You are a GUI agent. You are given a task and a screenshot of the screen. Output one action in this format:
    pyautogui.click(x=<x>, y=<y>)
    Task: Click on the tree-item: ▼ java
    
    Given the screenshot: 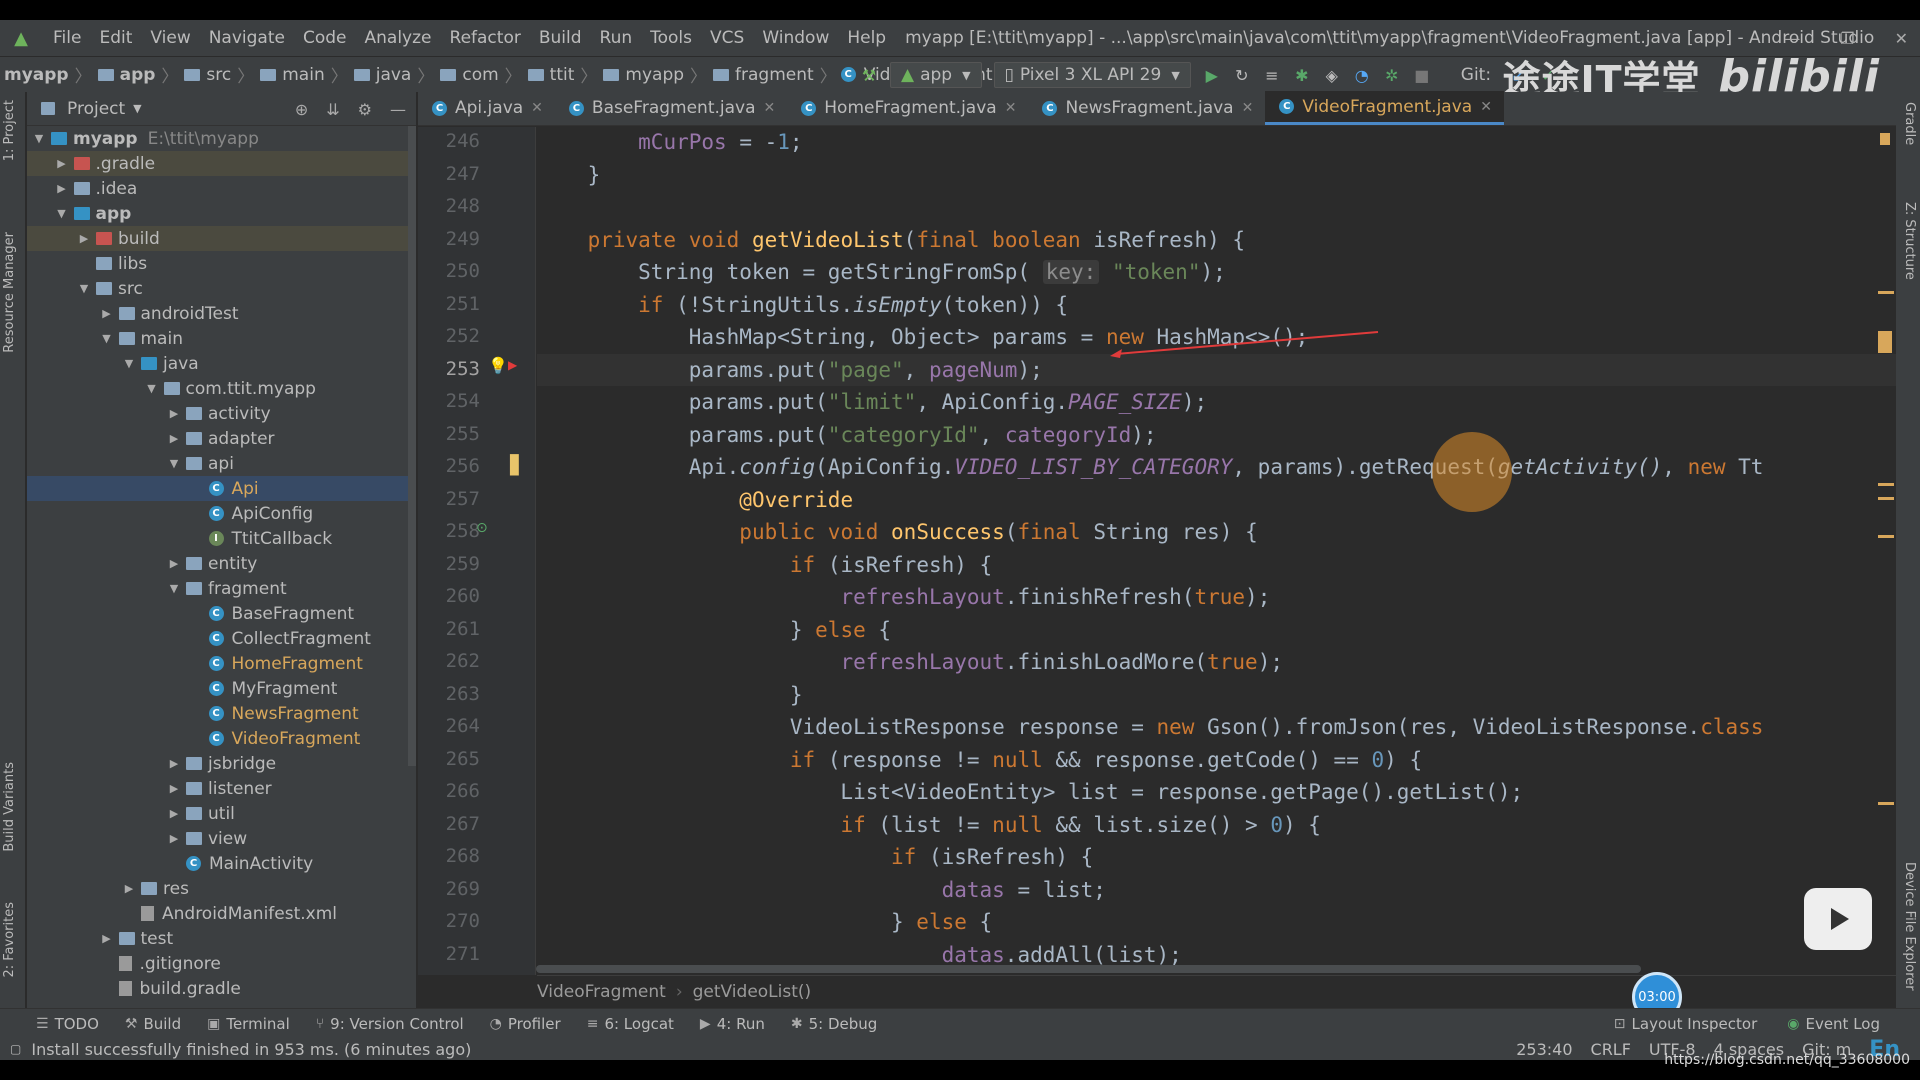 What is the action you would take?
    pyautogui.click(x=221, y=363)
    